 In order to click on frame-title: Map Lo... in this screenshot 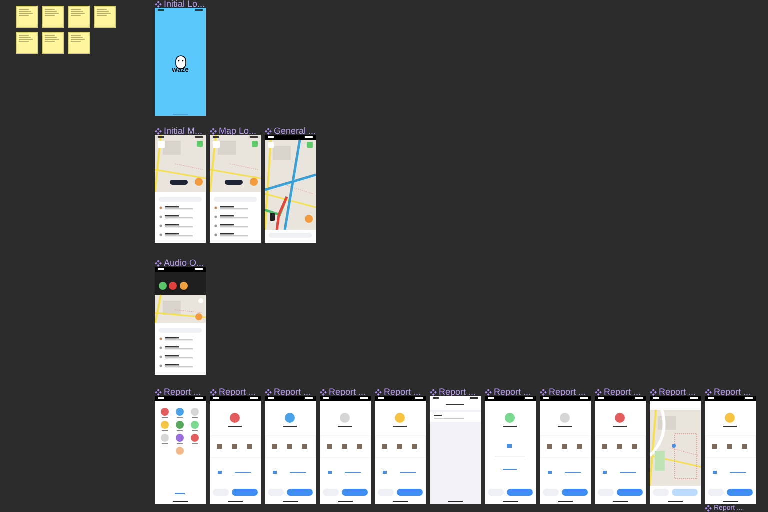, I will do `click(238, 131)`.